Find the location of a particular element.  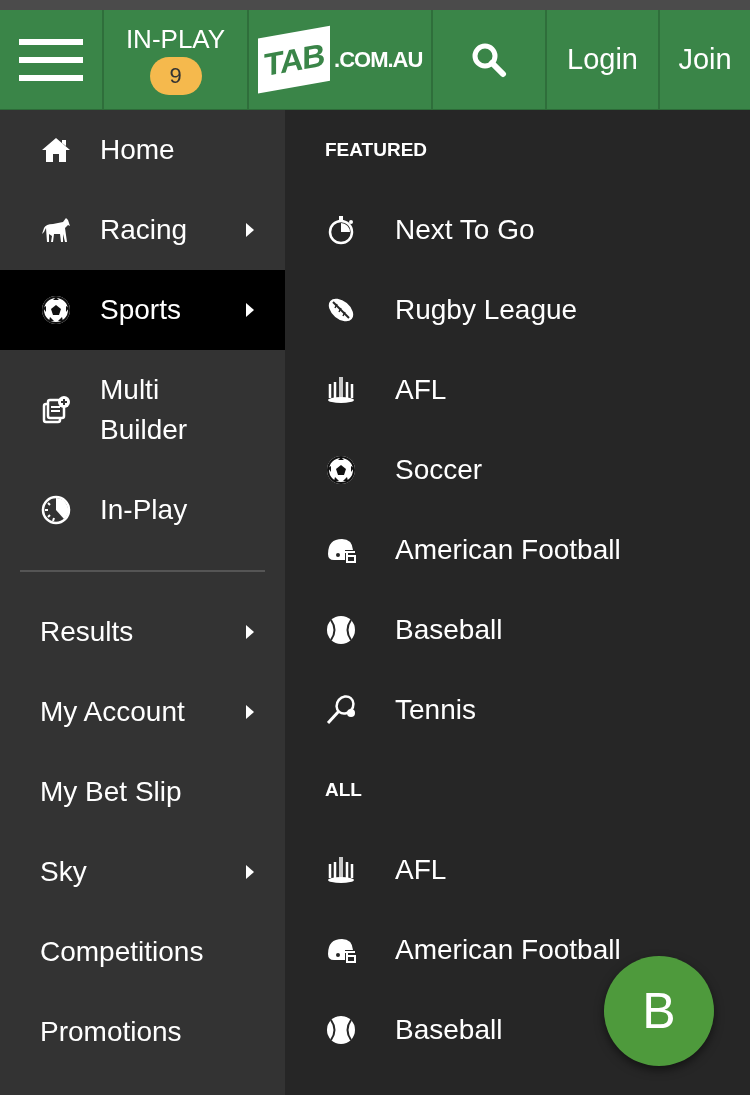

join-button: Join is located at coordinates (705, 59).